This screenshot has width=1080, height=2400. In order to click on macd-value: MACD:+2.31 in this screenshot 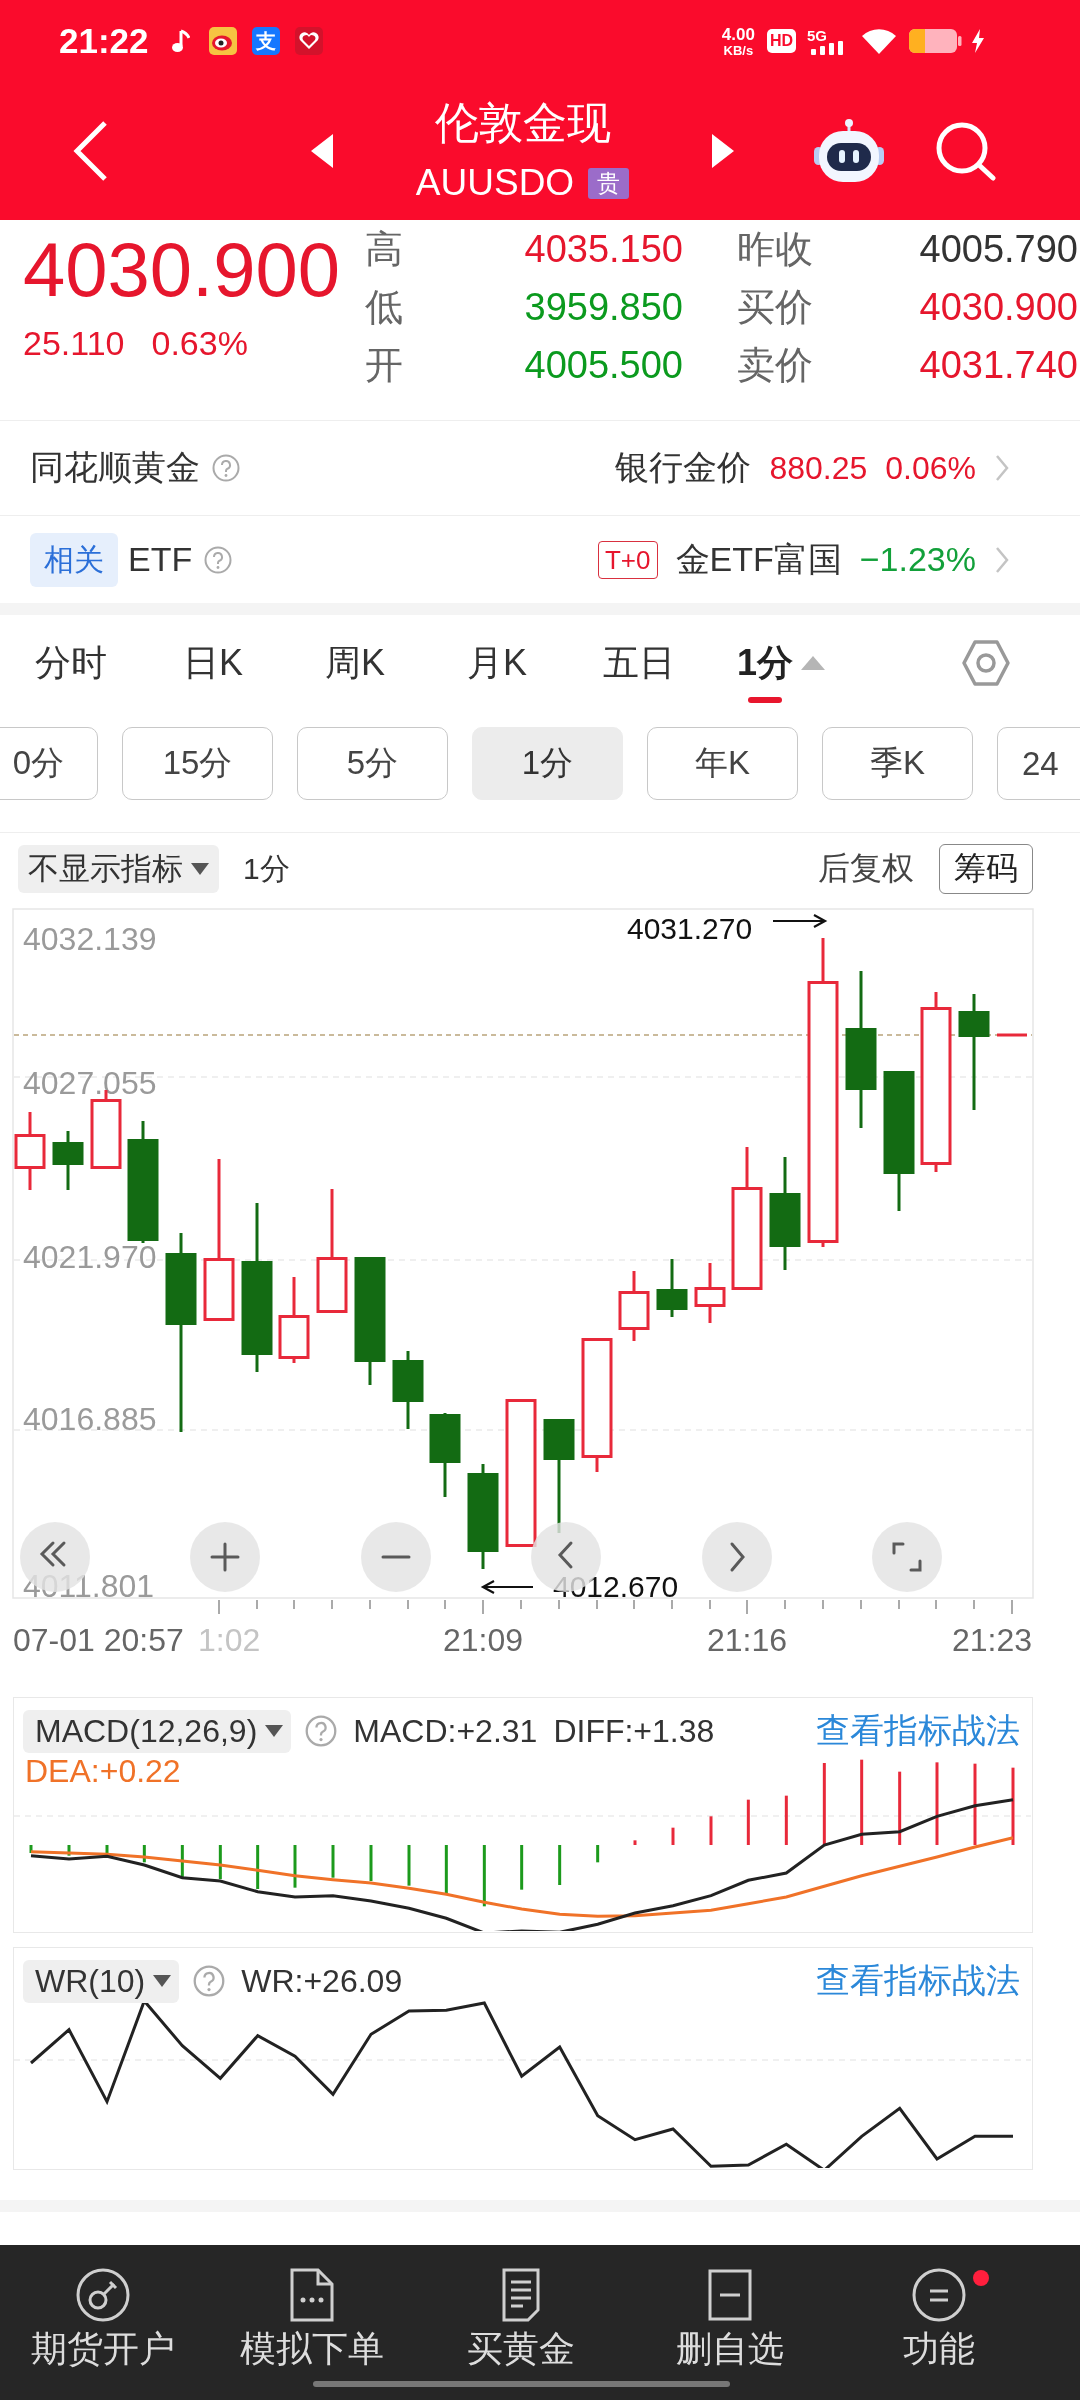, I will do `click(445, 1731)`.